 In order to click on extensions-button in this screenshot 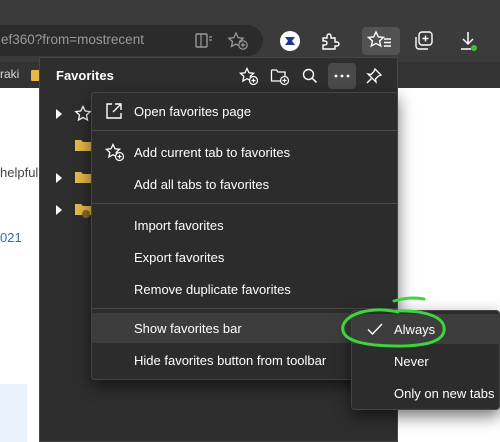, I will do `click(330, 41)`.